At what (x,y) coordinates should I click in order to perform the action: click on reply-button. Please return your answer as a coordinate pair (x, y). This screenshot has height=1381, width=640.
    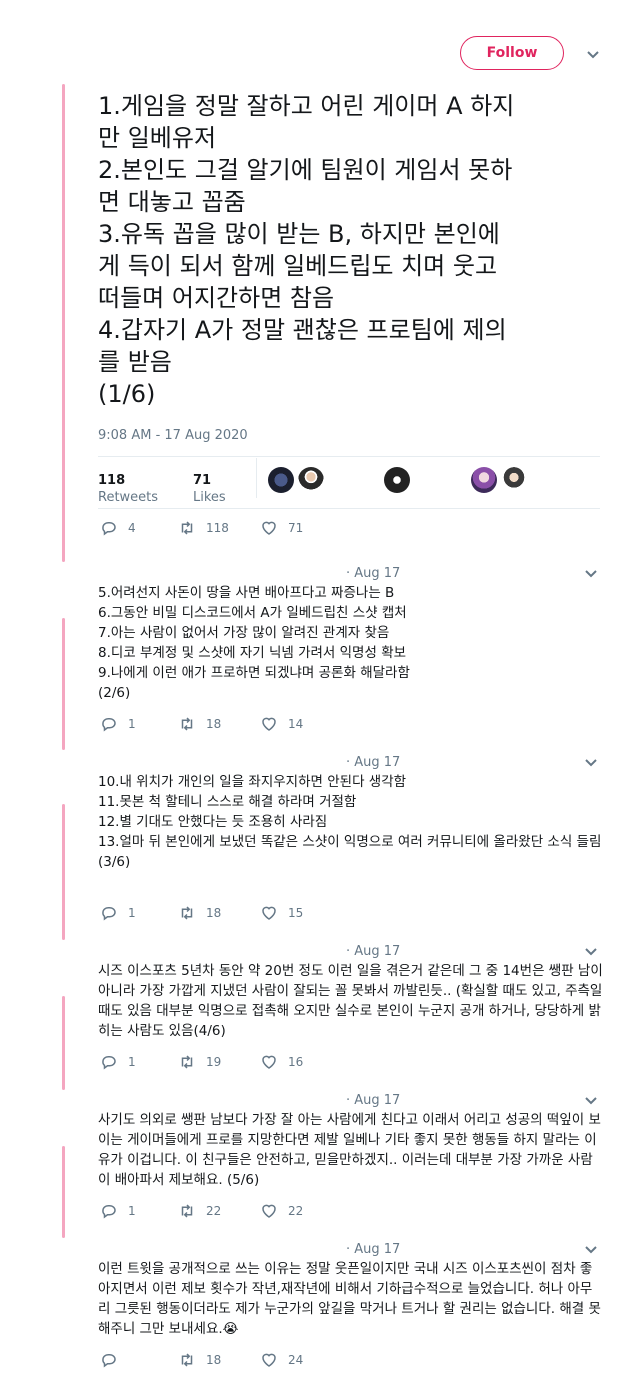
    Looking at the image, I should click on (114, 1360).